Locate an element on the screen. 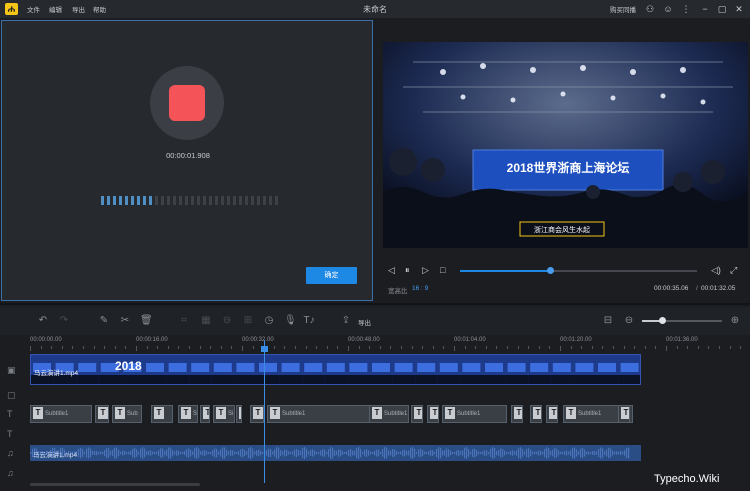 This screenshot has width=750, height=491. more-icon: ⋮ is located at coordinates (686, 9).